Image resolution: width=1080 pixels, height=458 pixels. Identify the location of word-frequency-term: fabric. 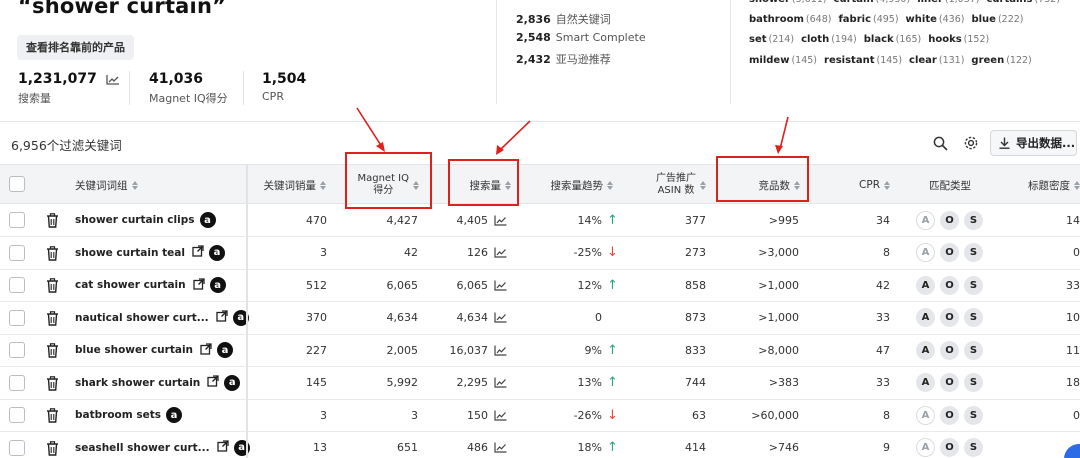
(854, 19).